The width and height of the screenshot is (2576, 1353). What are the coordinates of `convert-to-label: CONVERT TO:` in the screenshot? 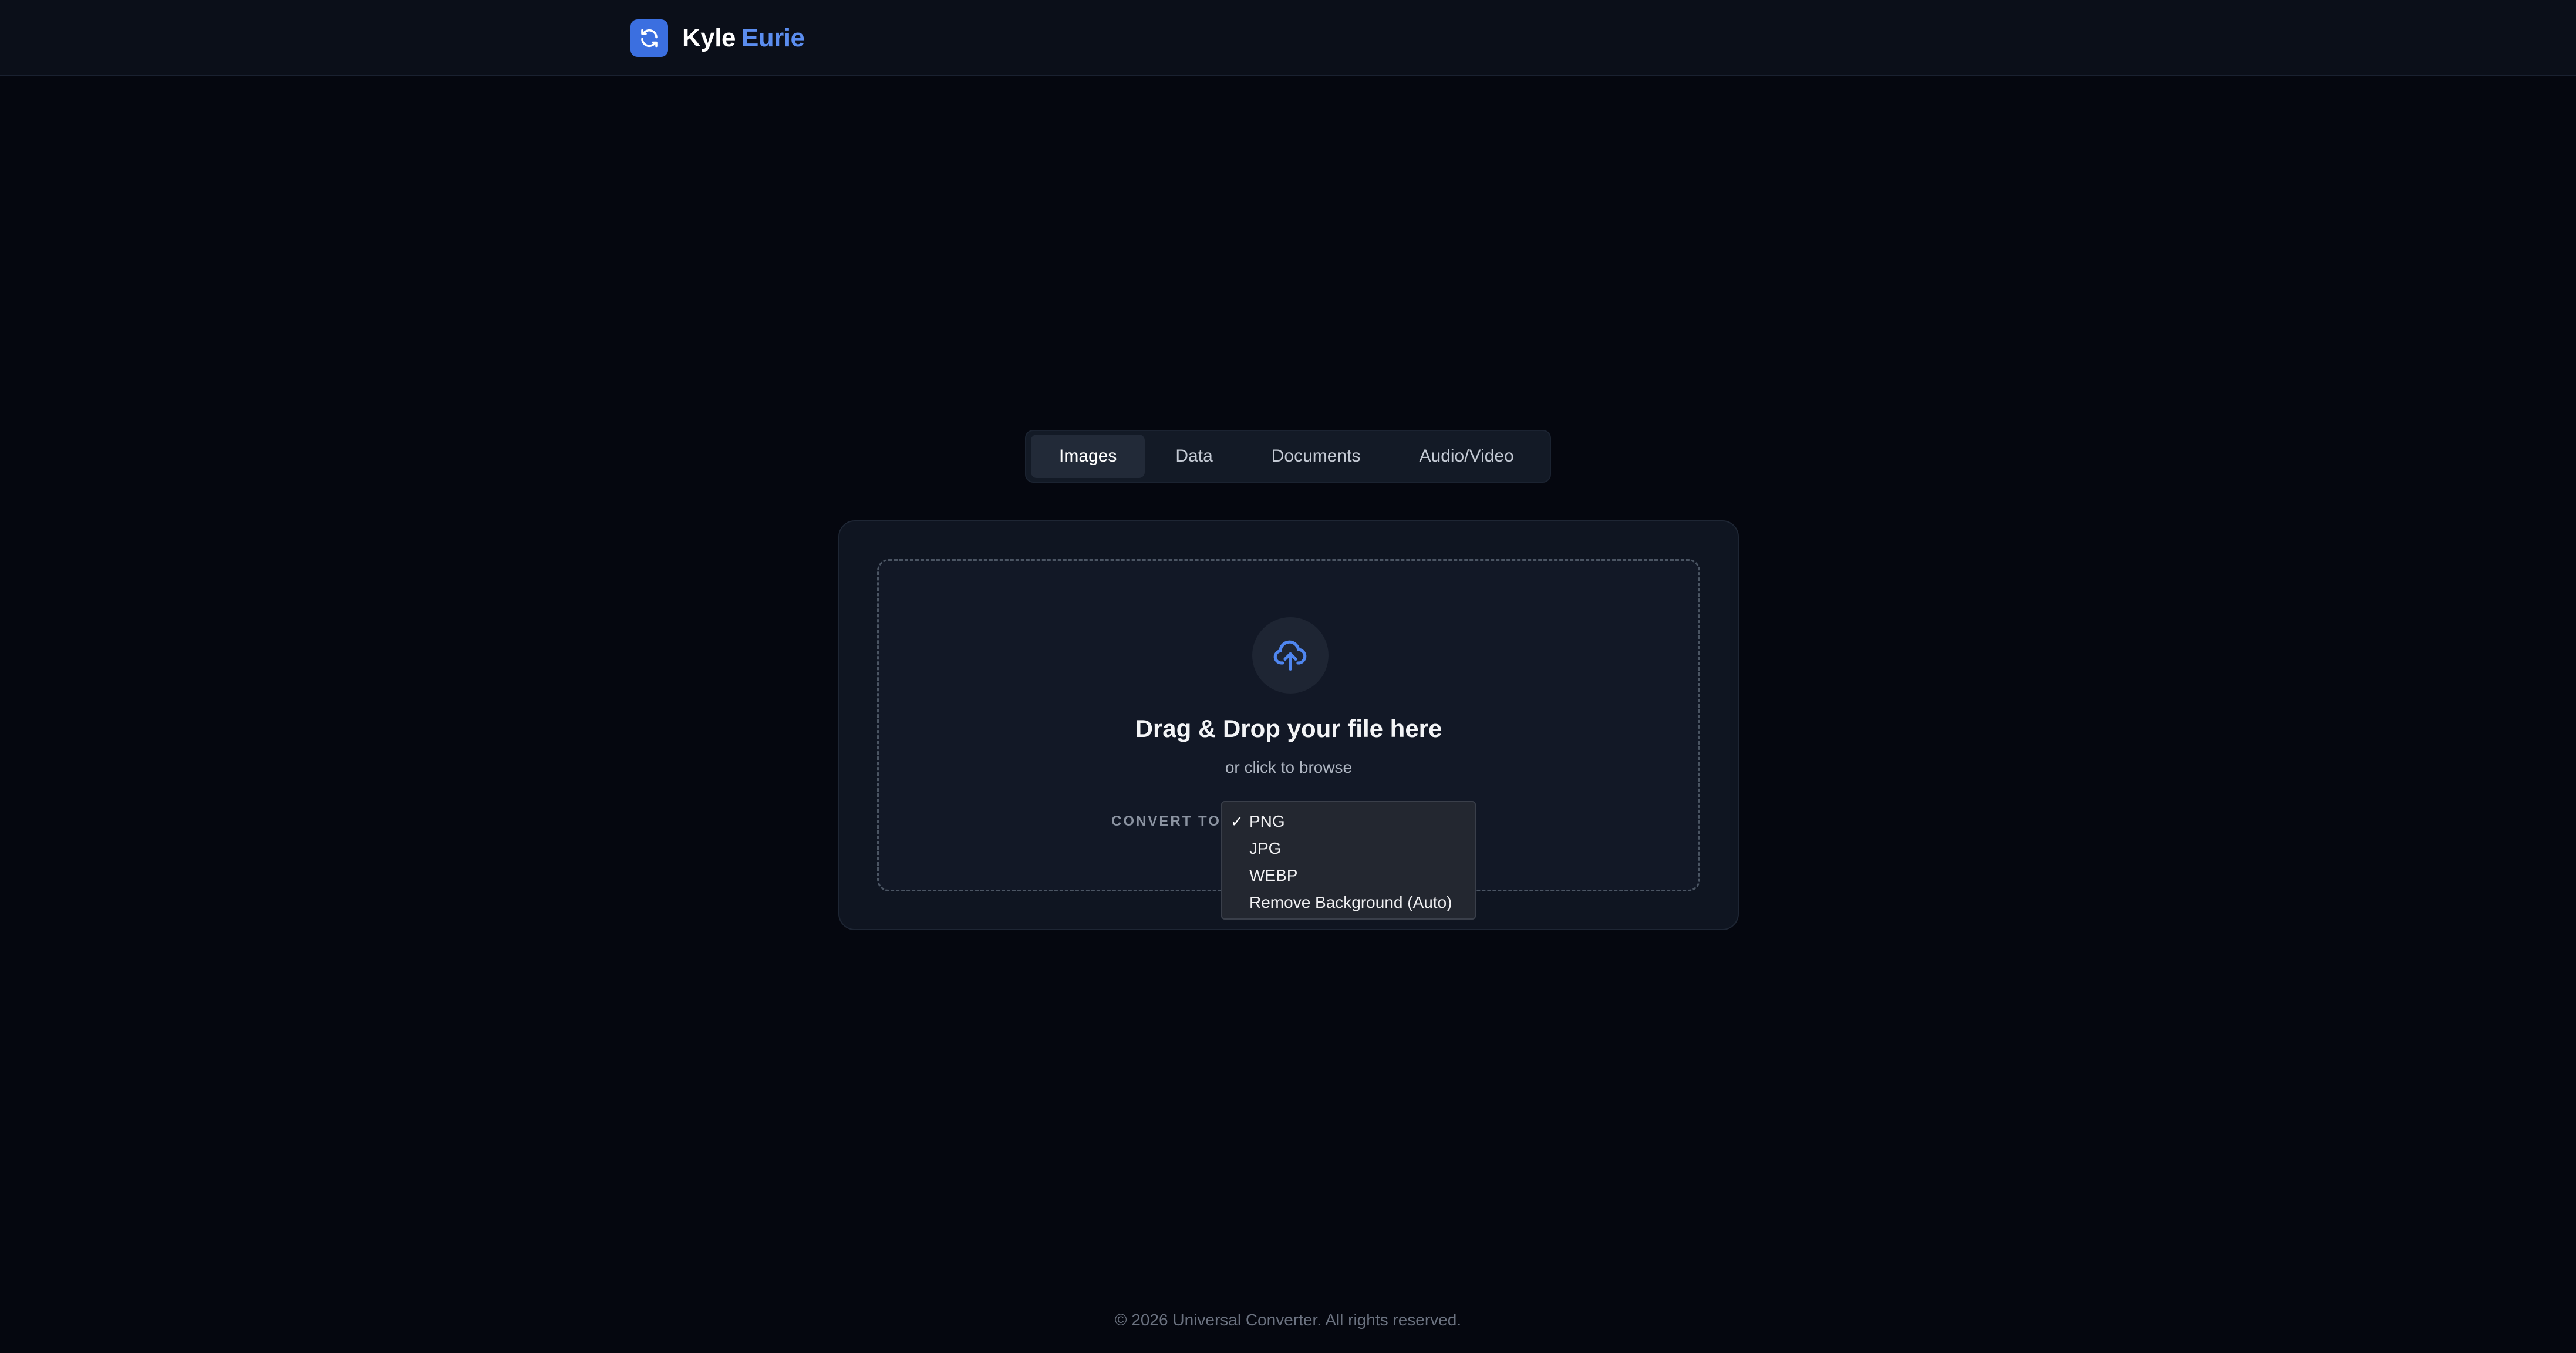 It's located at (1169, 821).